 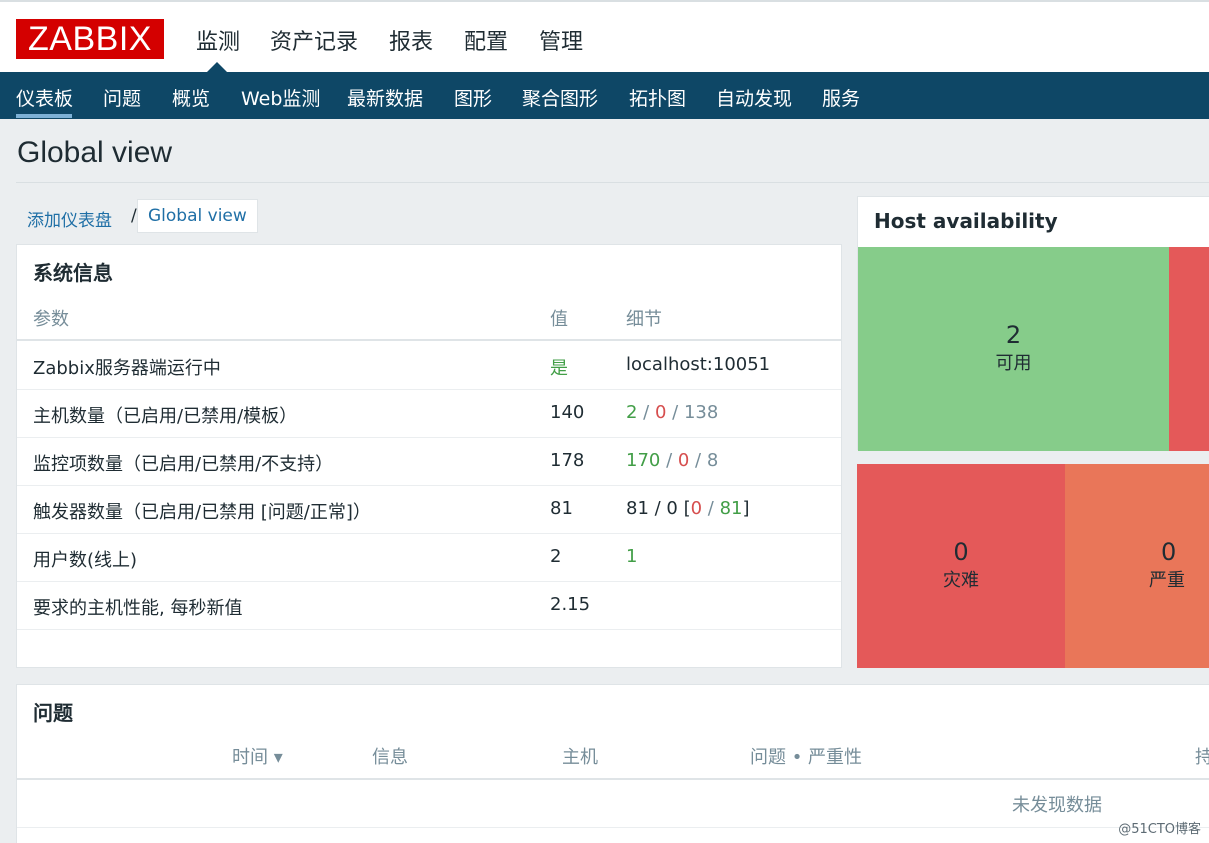 What do you see at coordinates (841, 97) in the screenshot?
I see `sub-menu-services: 服务` at bounding box center [841, 97].